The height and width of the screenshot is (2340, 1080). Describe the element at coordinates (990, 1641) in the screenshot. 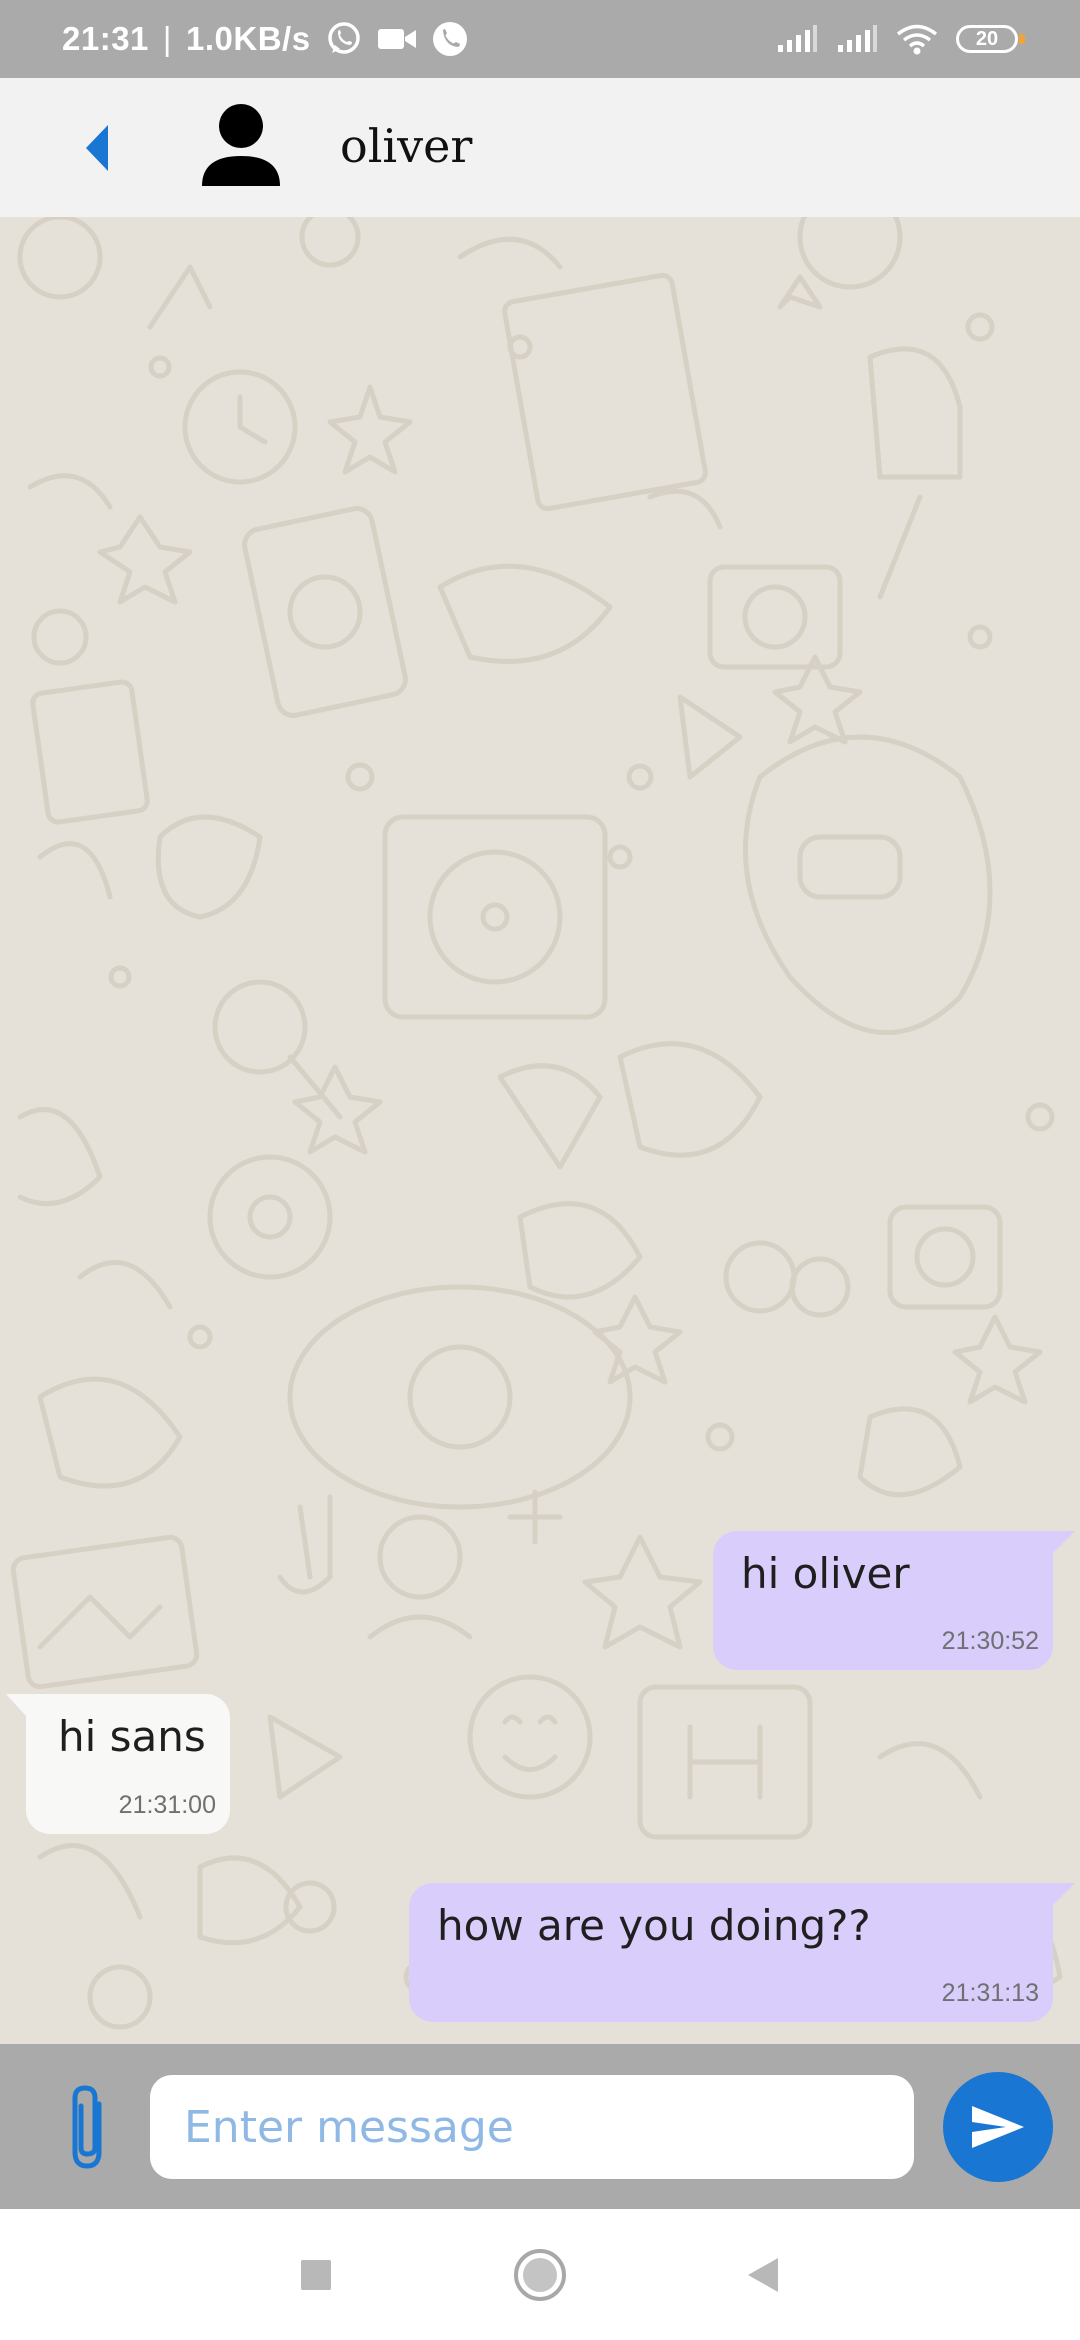

I see `message-timestamp: 21:30:52` at that location.